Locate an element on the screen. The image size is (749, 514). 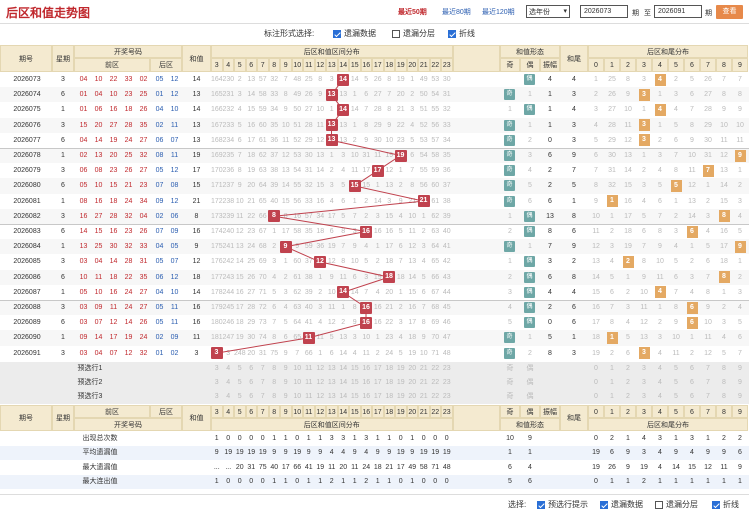
option-preselect-hint: 预选行提示 is located at coordinates (562, 504).